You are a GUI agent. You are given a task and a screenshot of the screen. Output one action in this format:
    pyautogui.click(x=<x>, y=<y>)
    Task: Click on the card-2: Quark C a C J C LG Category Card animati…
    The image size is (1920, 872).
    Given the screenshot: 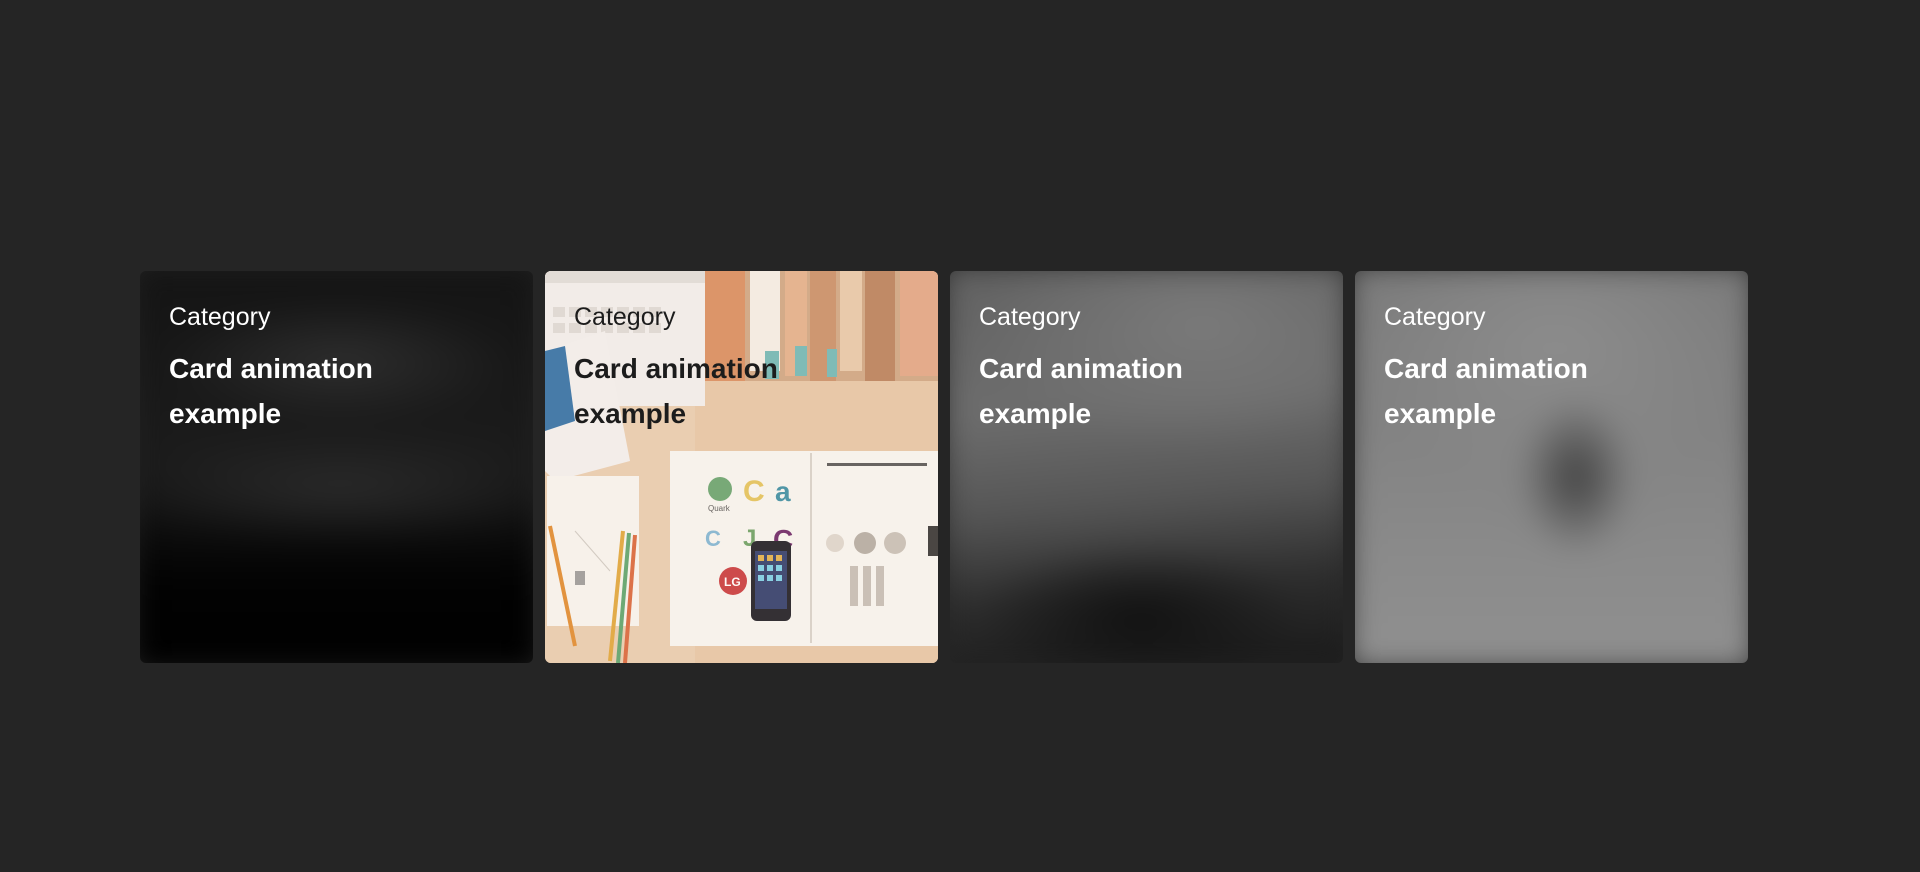 What is the action you would take?
    pyautogui.click(x=741, y=467)
    